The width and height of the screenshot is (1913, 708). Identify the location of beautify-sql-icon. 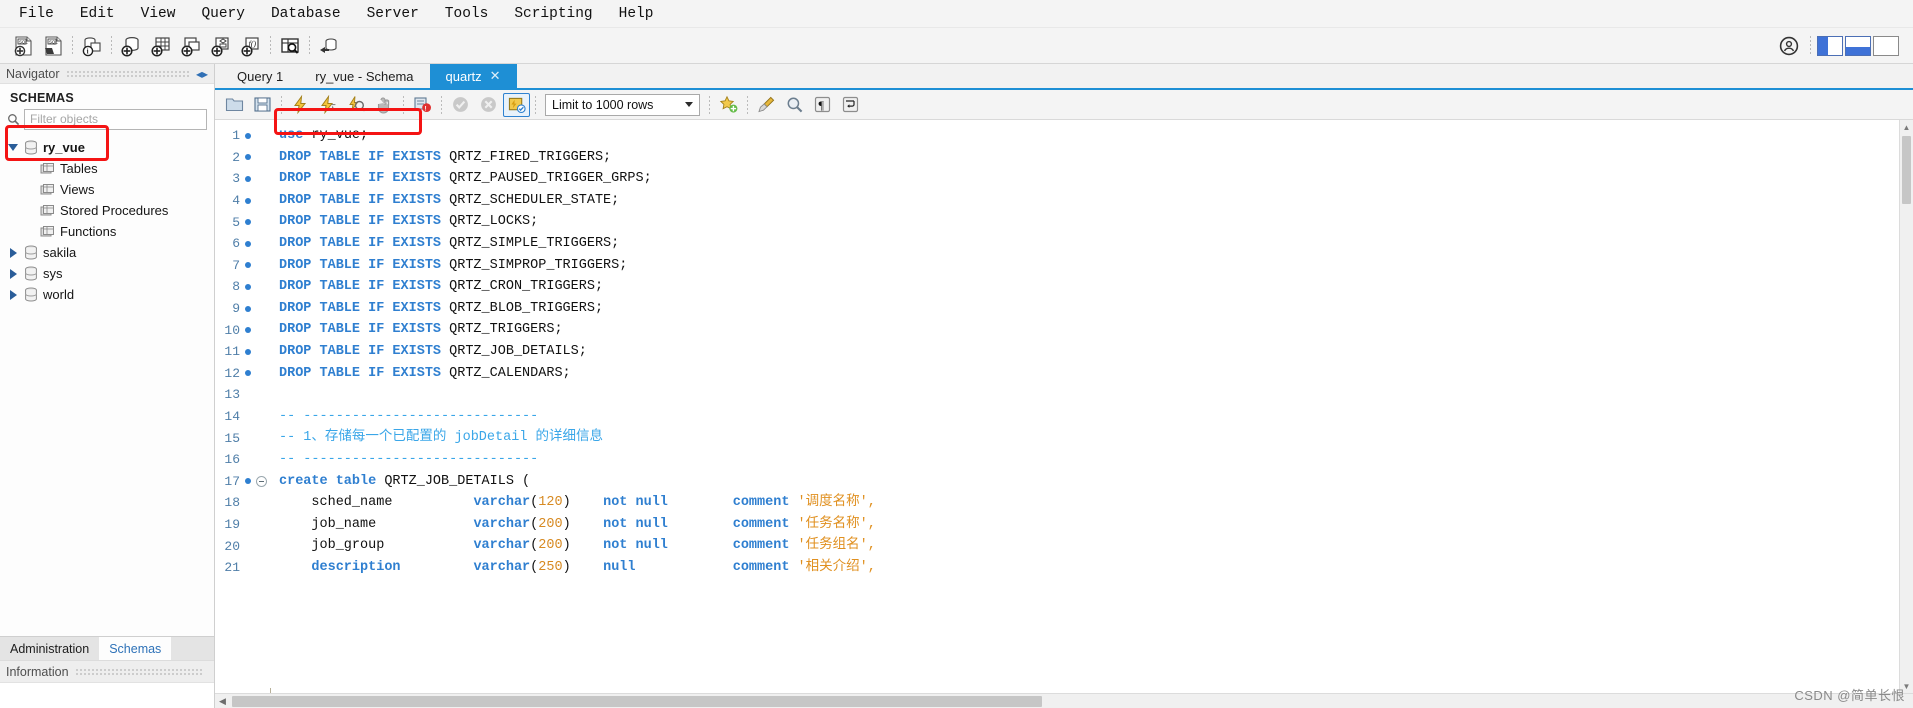
(766, 105).